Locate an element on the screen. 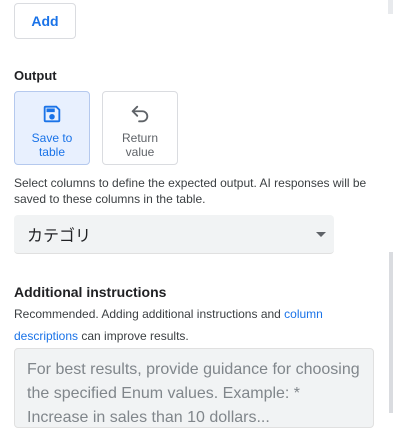 The width and height of the screenshot is (393, 428). output-column-select: カテゴリ is located at coordinates (174, 234).